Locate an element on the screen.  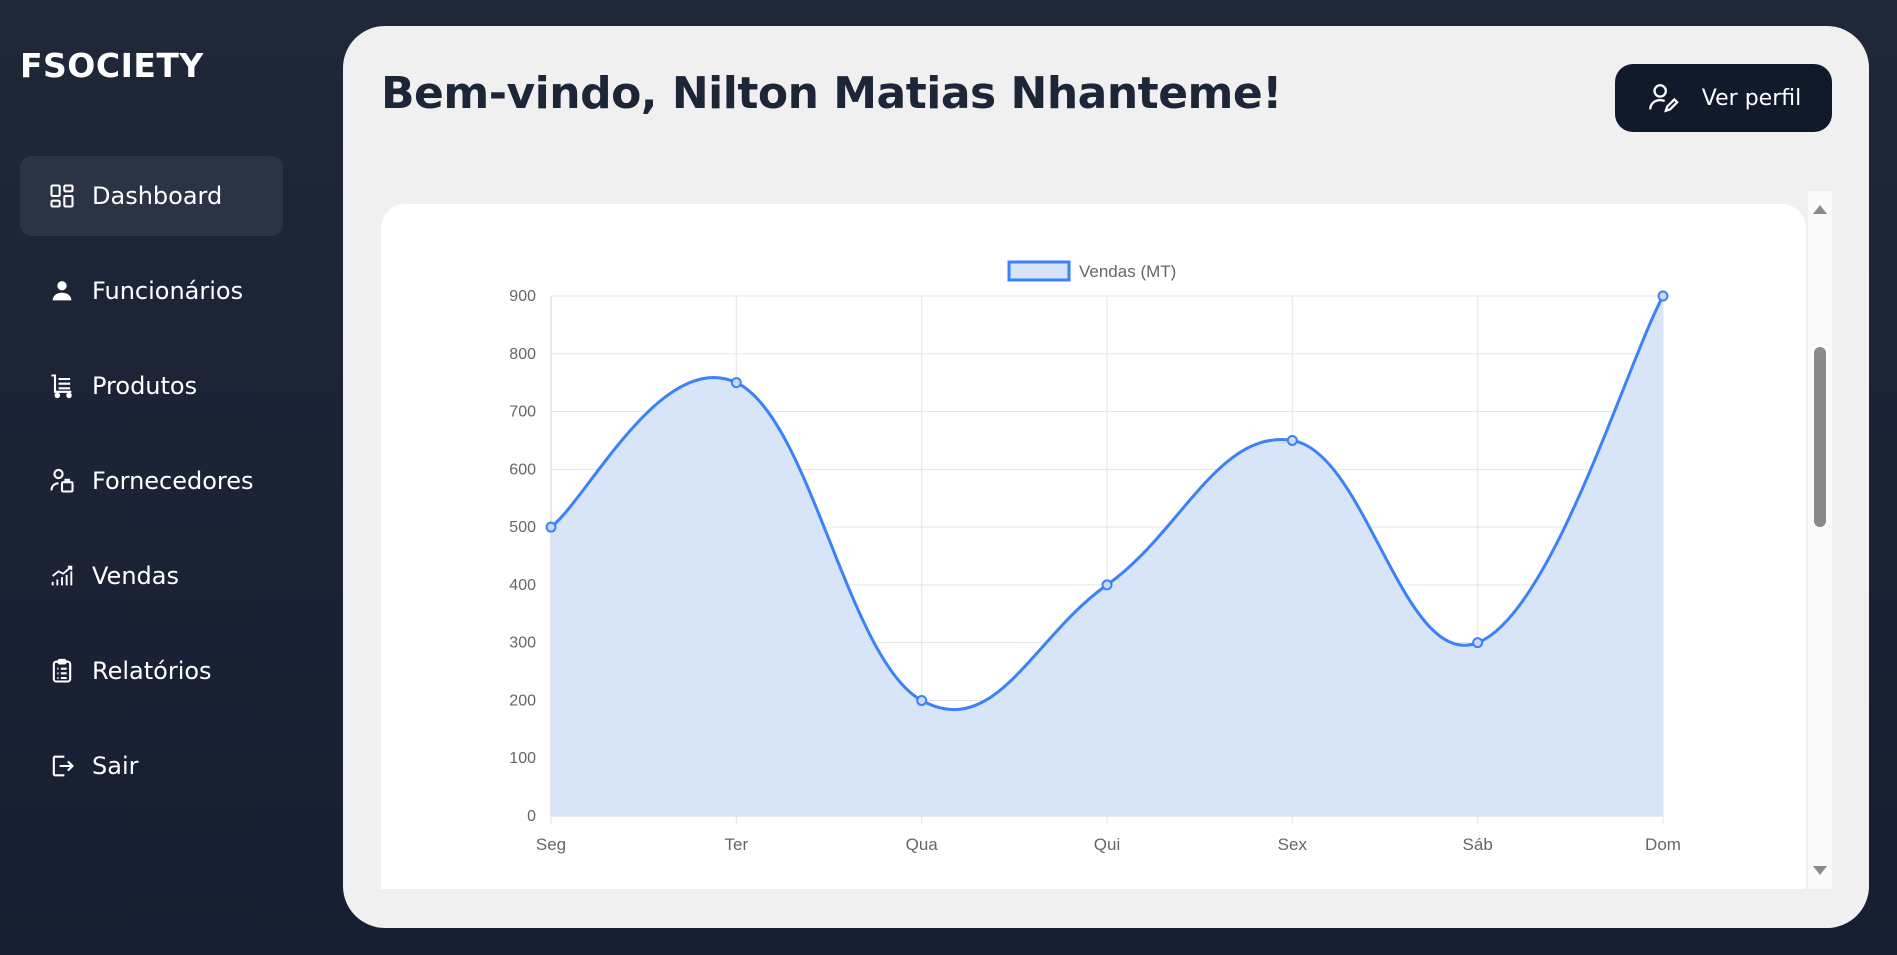
clipboard-icon is located at coordinates (62, 671).